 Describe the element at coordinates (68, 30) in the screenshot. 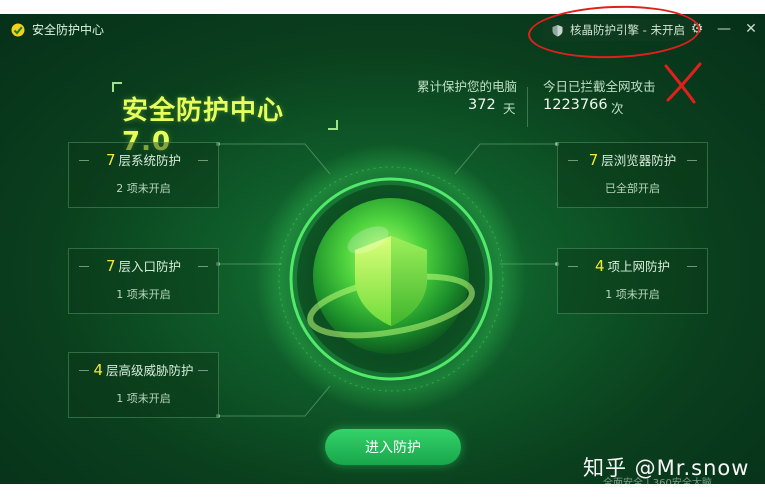

I see `window-title: 安全防护中心` at that location.